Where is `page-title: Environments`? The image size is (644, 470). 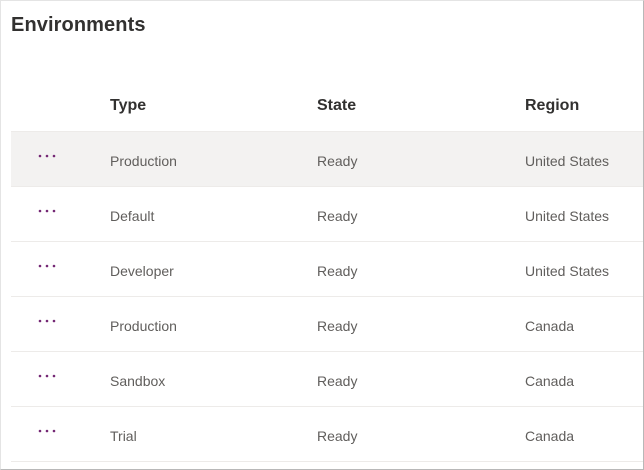
page-title: Environments is located at coordinates (78, 25).